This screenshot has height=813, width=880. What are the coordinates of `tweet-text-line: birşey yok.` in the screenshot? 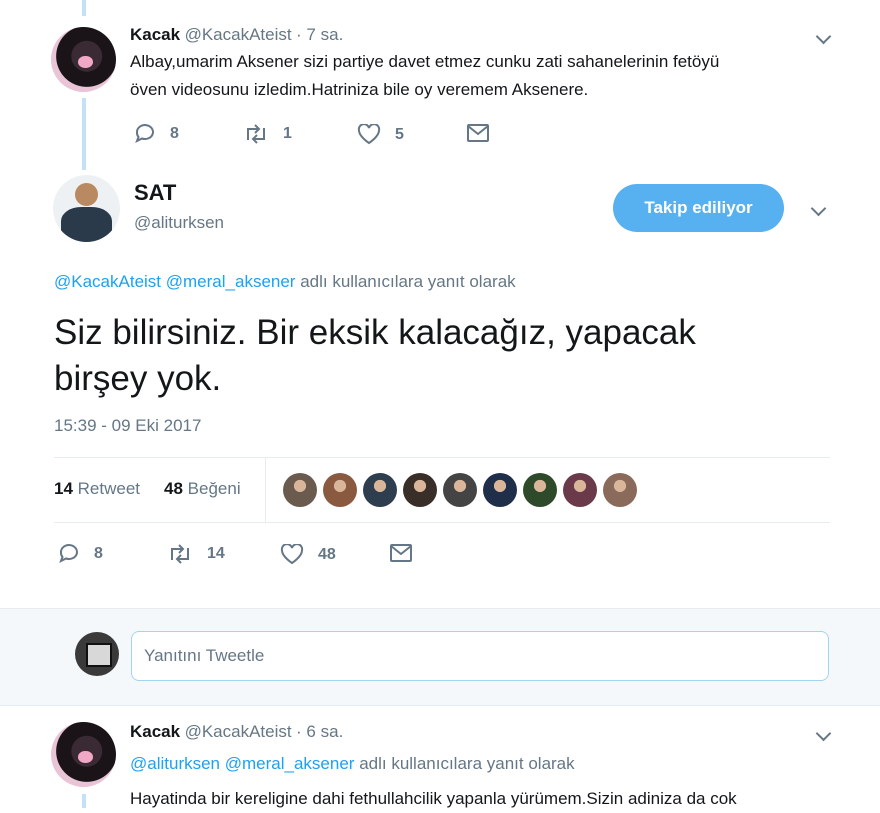 It's located at (138, 378).